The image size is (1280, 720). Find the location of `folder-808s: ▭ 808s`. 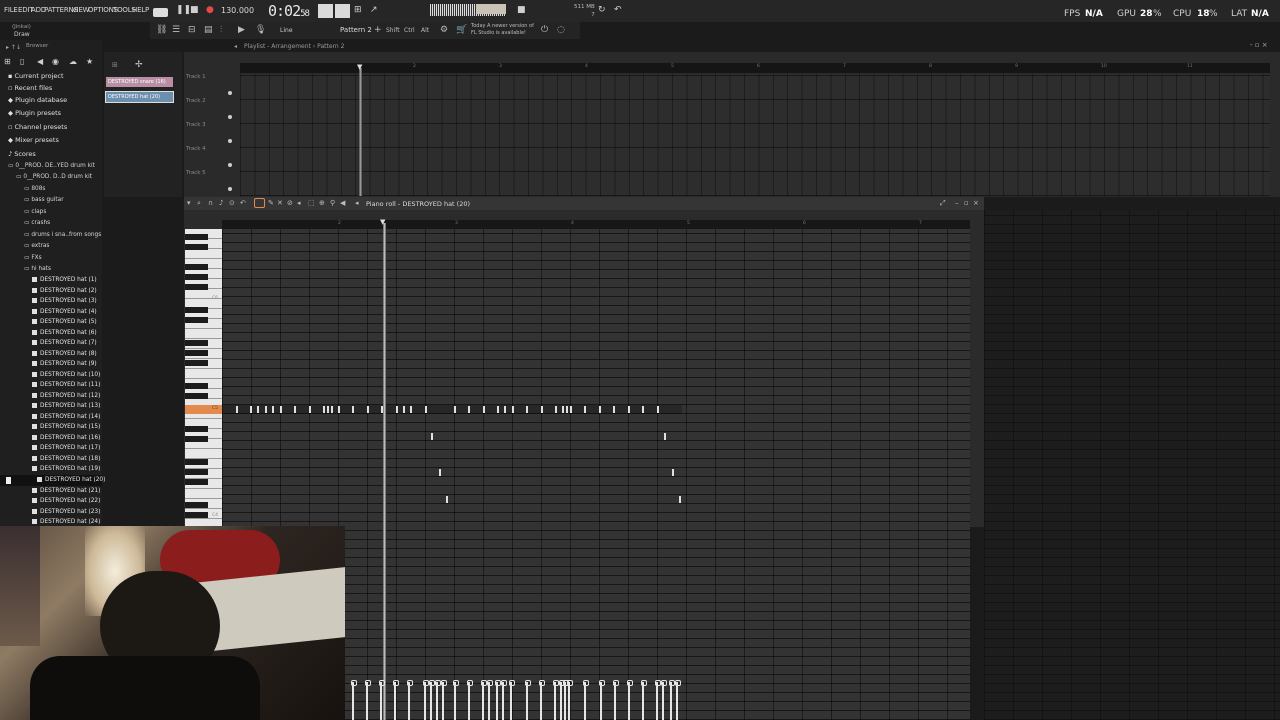

folder-808s: ▭ 808s is located at coordinates (34, 189).